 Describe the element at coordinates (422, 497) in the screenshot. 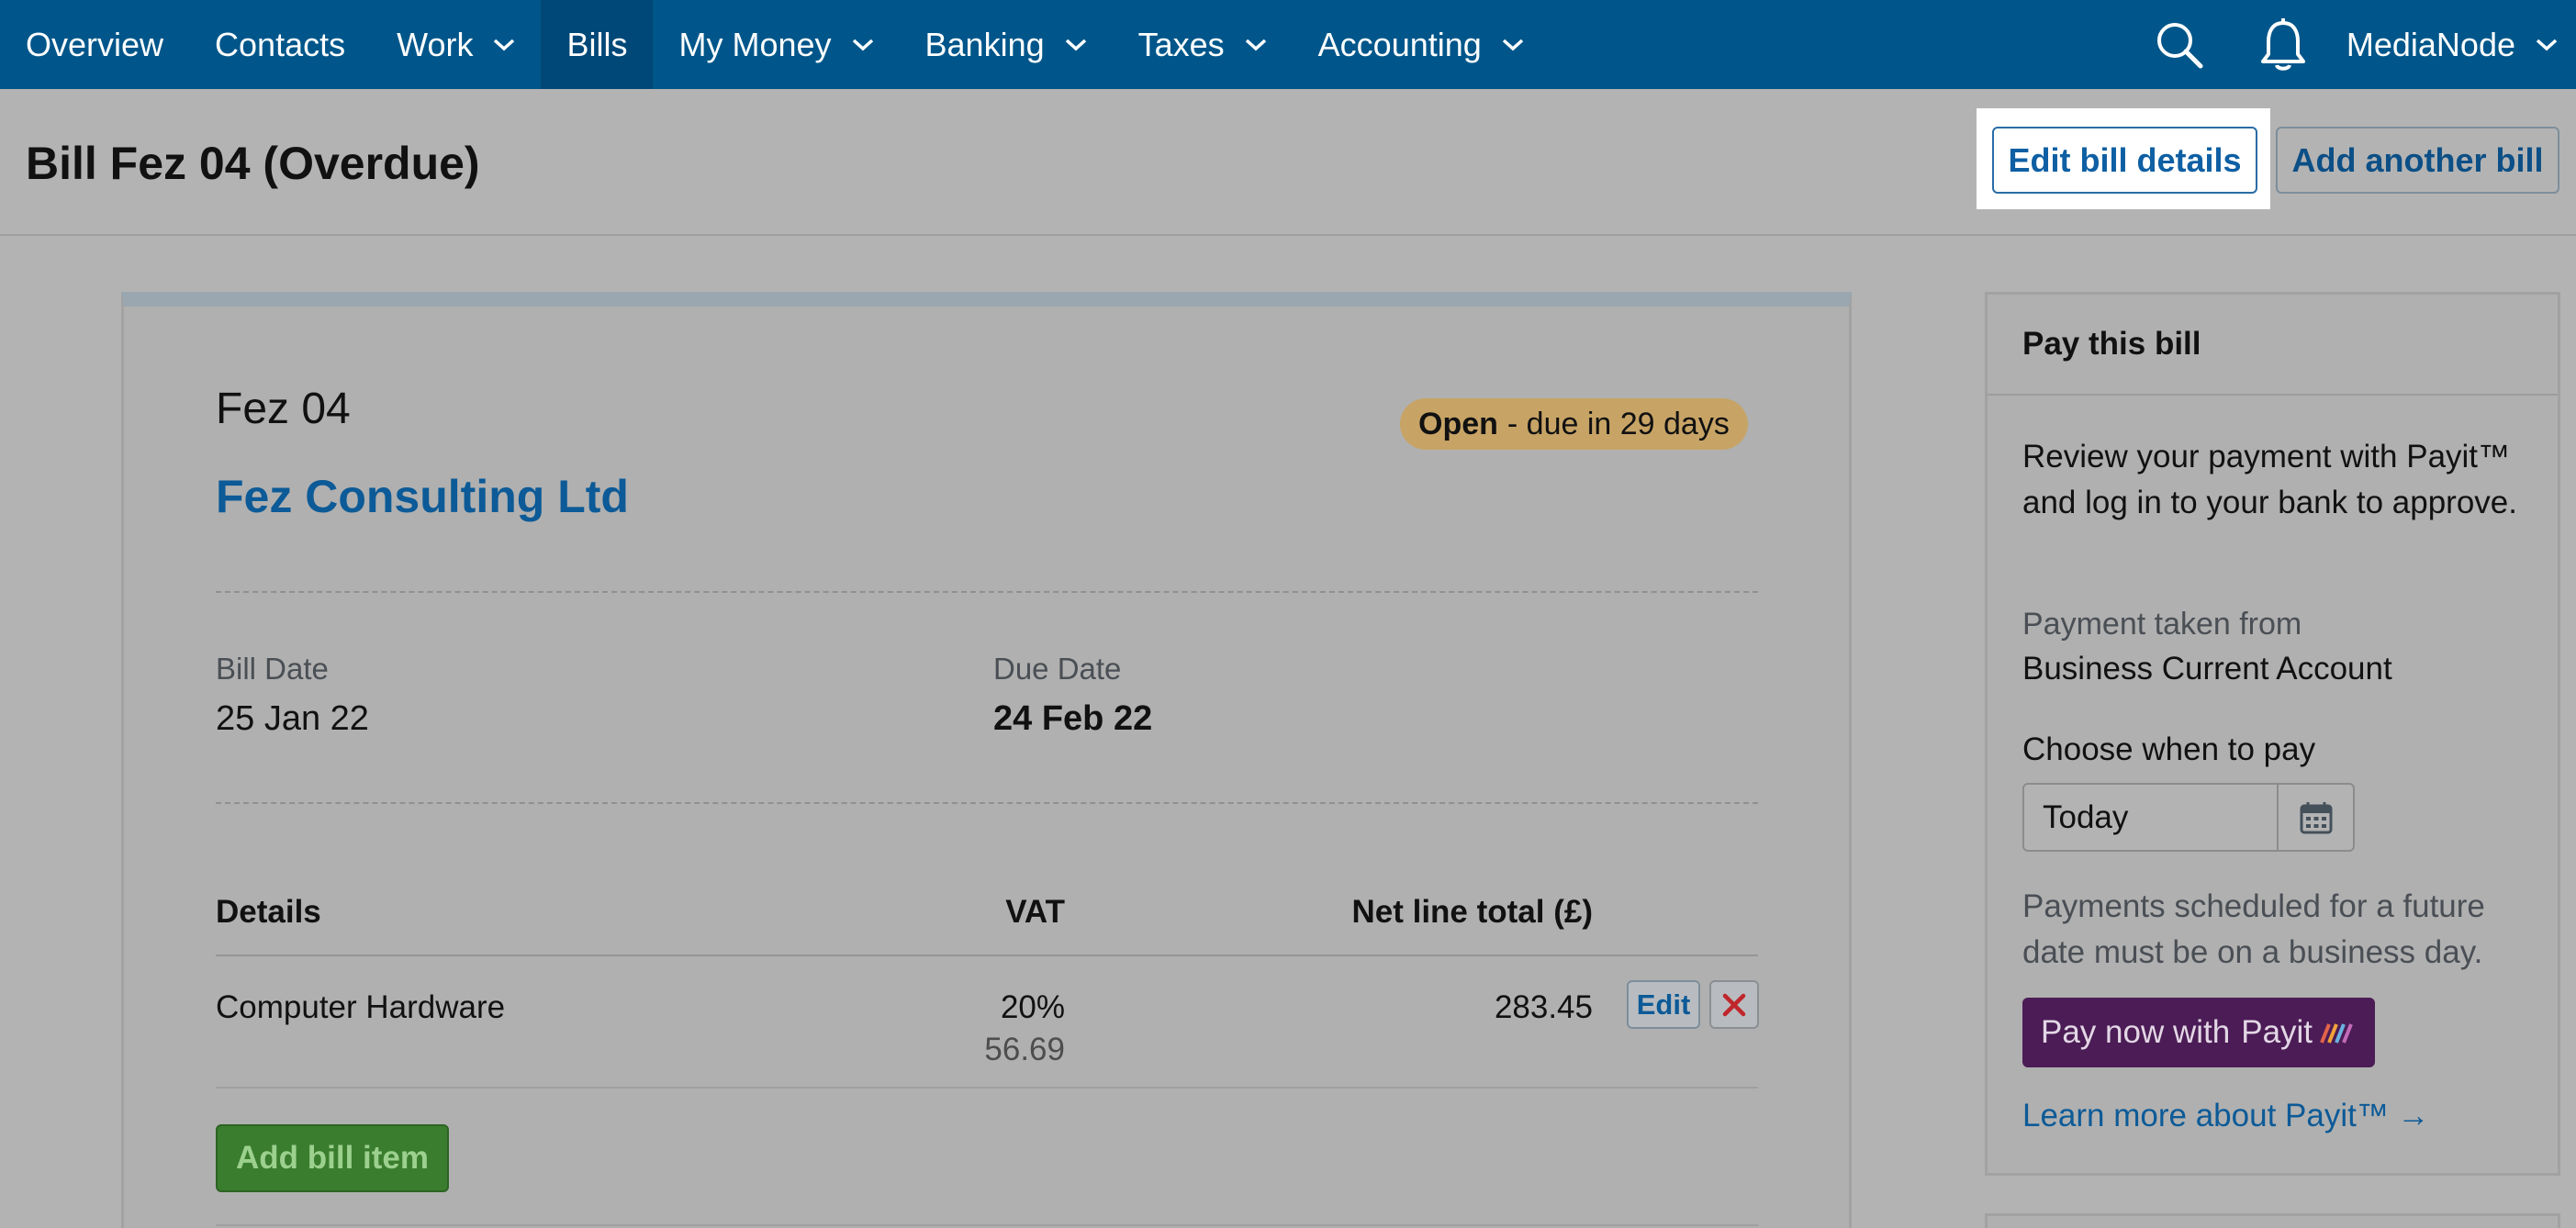

I see `supplier-link: Fez Consulting Ltd` at that location.